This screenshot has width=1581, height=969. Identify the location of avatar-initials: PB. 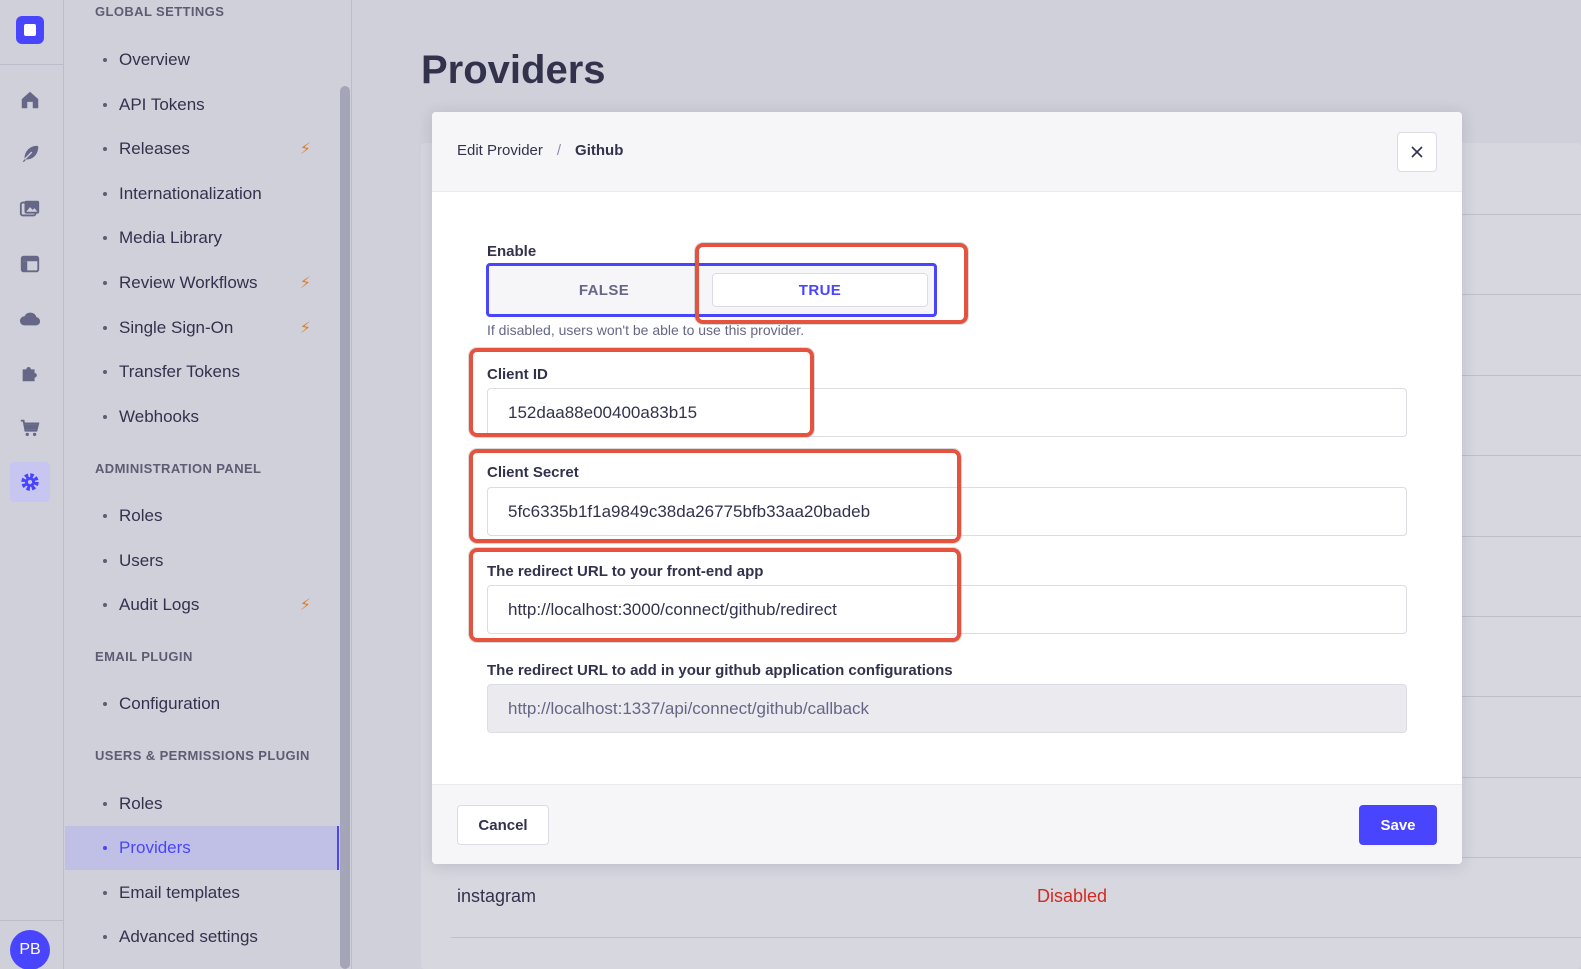
(30, 949).